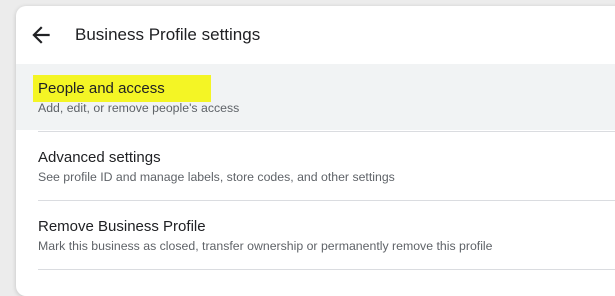 Image resolution: width=615 pixels, height=296 pixels. I want to click on back-button, so click(41, 35).